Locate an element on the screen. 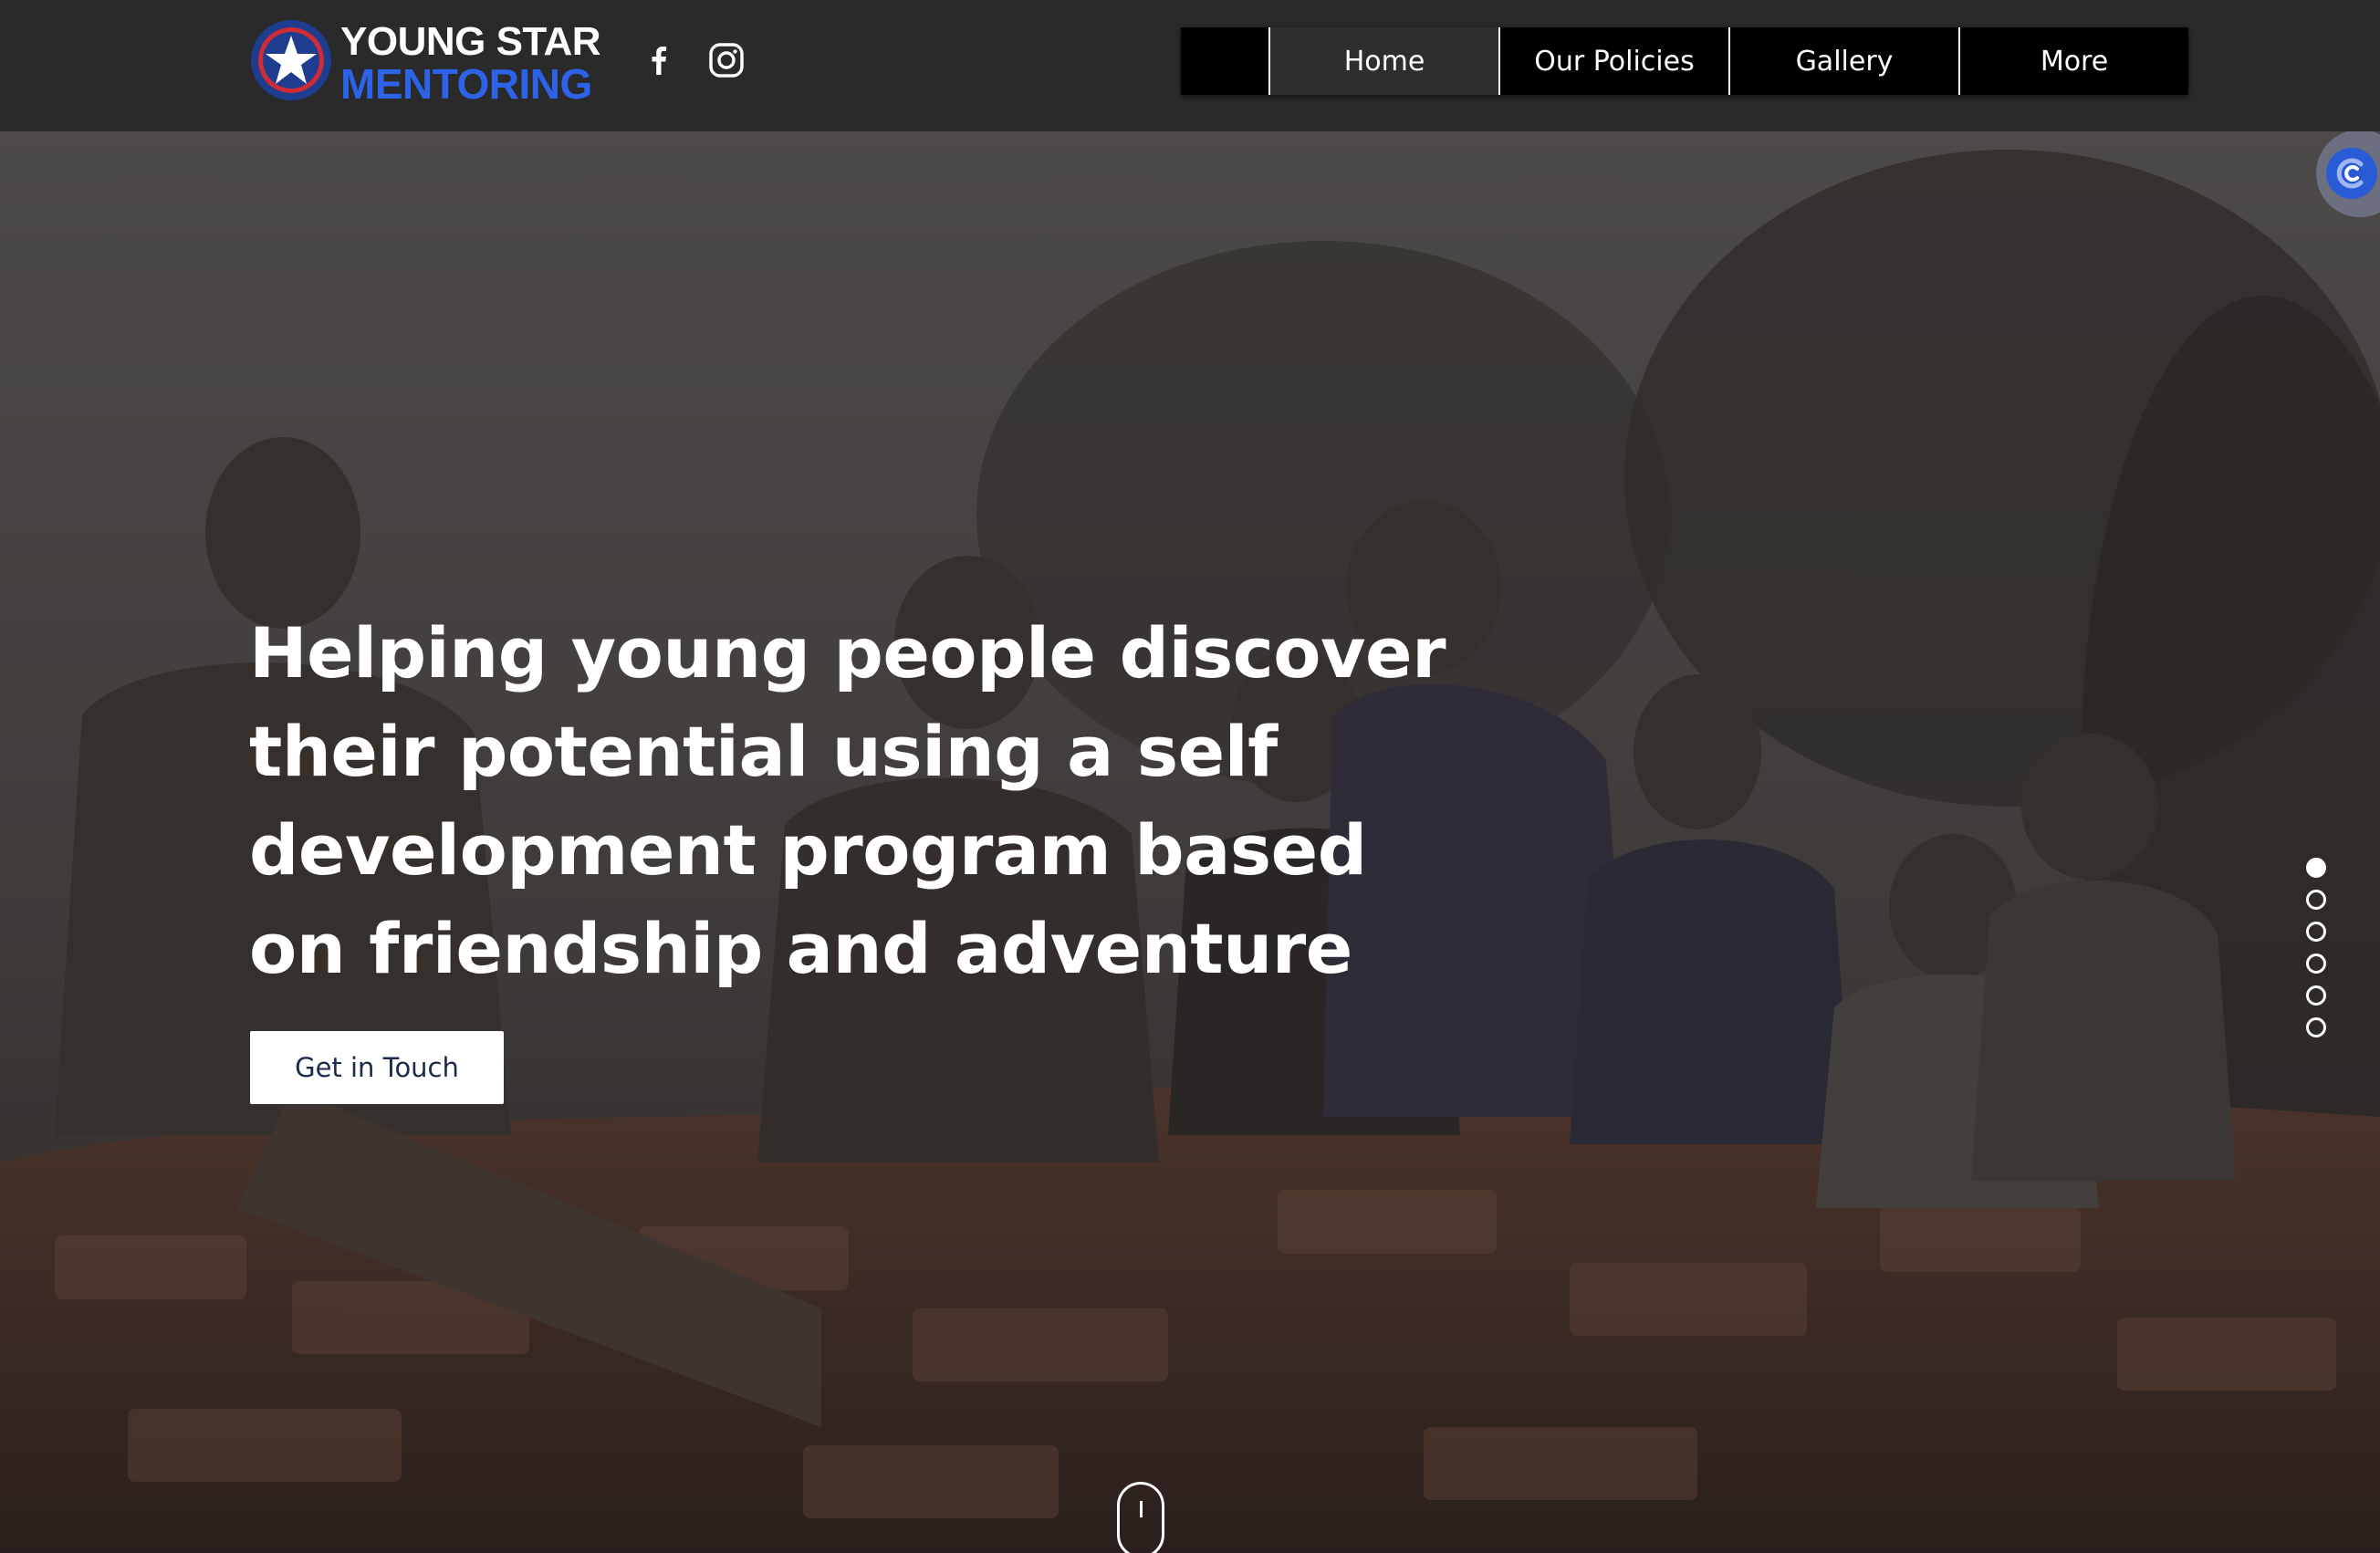 The height and width of the screenshot is (1553, 2380). nav-item-gallery: Gallery is located at coordinates (1843, 61).